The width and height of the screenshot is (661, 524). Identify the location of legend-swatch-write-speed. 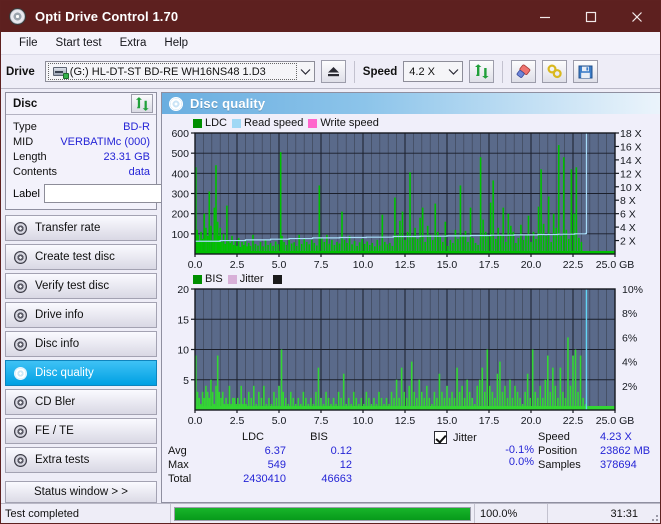
(313, 123).